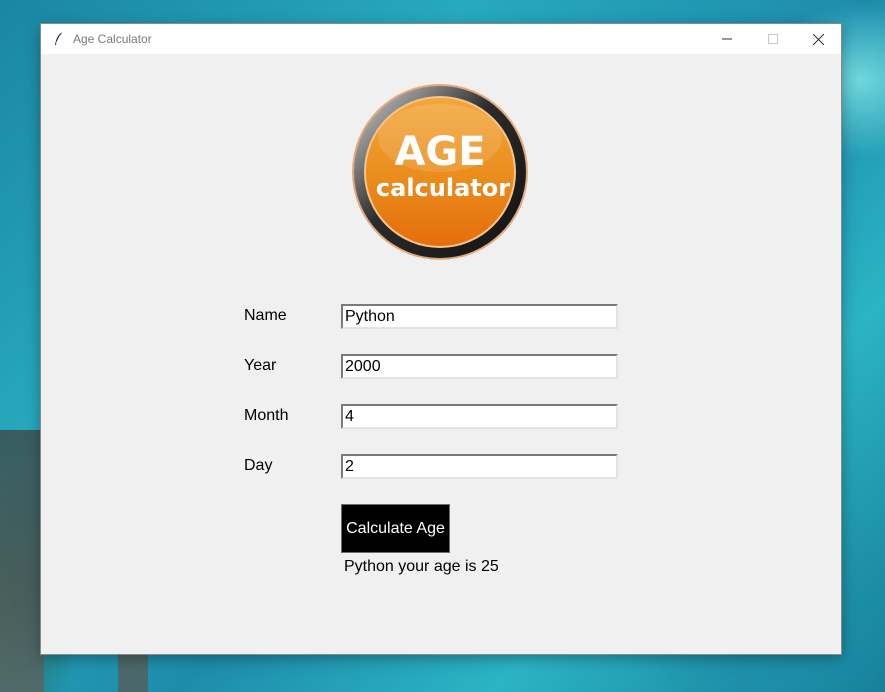 Image resolution: width=885 pixels, height=692 pixels. Describe the element at coordinates (439, 152) in the screenshot. I see `logo-text-age: AGE` at that location.